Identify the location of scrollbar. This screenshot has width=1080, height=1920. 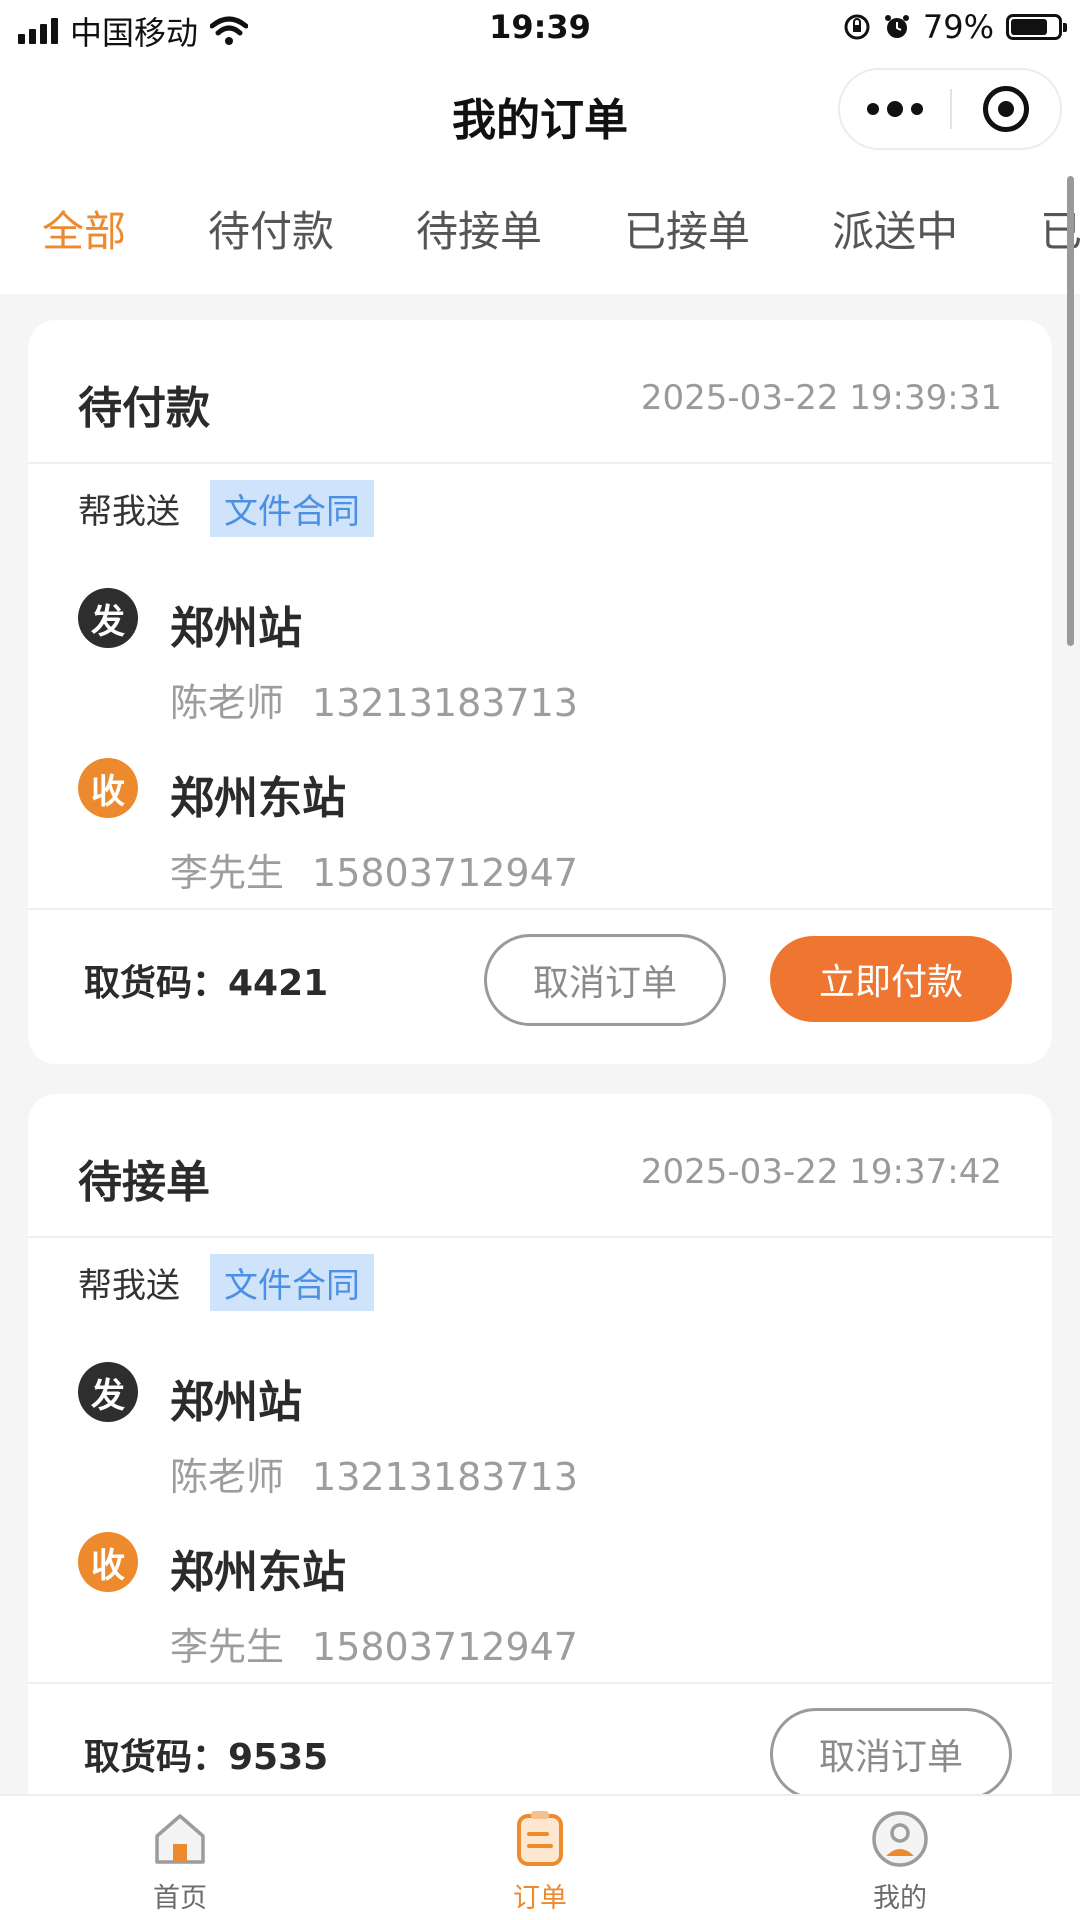
(1070, 411).